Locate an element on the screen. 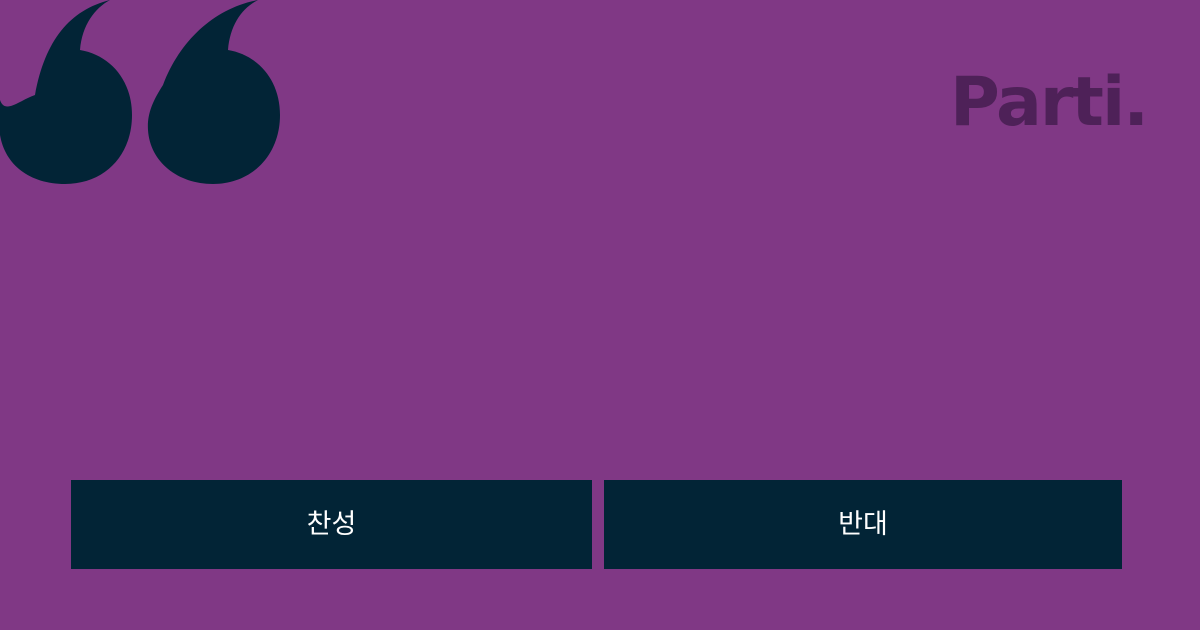 This screenshot has height=630, width=1200. parti-logo: Parti. is located at coordinates (1050, 103).